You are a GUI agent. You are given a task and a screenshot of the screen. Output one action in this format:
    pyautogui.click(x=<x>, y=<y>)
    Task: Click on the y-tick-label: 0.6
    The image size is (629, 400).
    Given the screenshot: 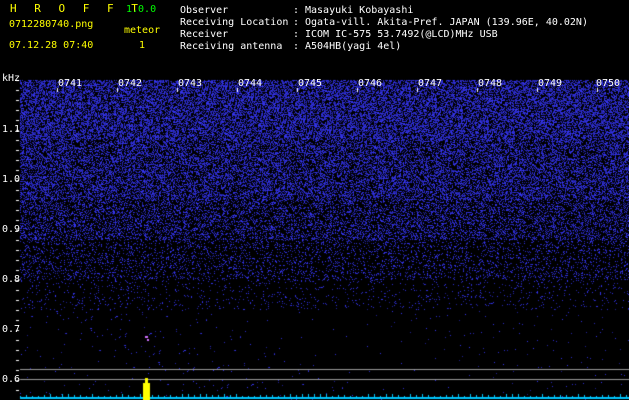 What is the action you would take?
    pyautogui.click(x=11, y=379)
    